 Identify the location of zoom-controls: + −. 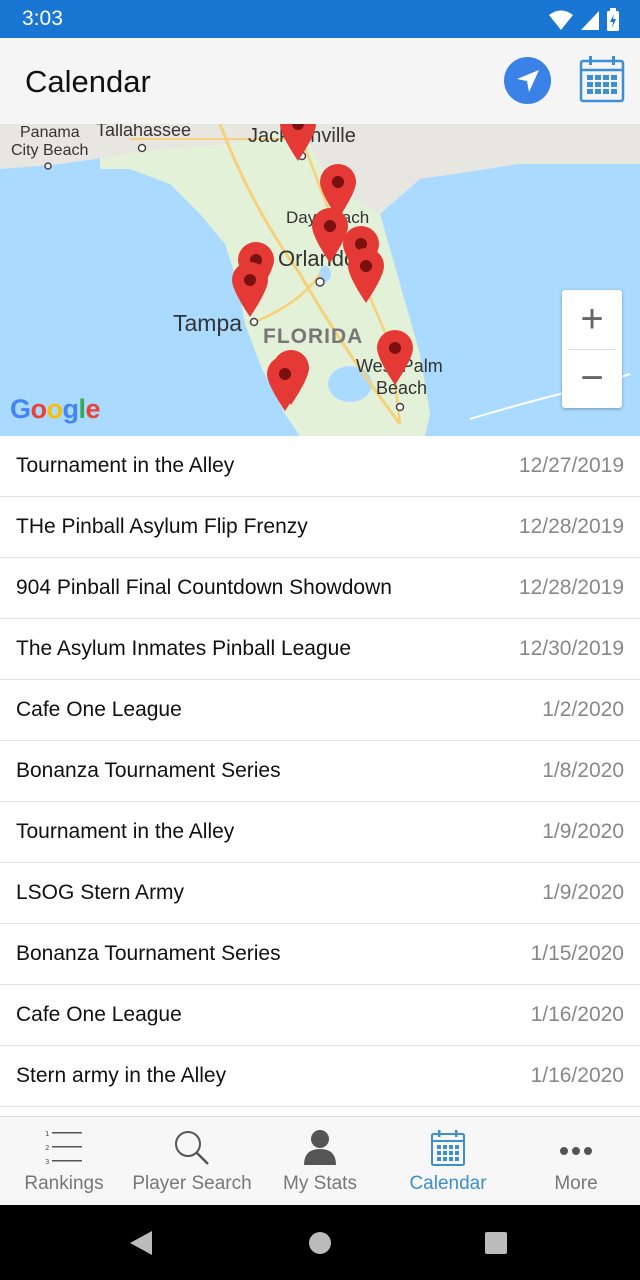
(592, 349).